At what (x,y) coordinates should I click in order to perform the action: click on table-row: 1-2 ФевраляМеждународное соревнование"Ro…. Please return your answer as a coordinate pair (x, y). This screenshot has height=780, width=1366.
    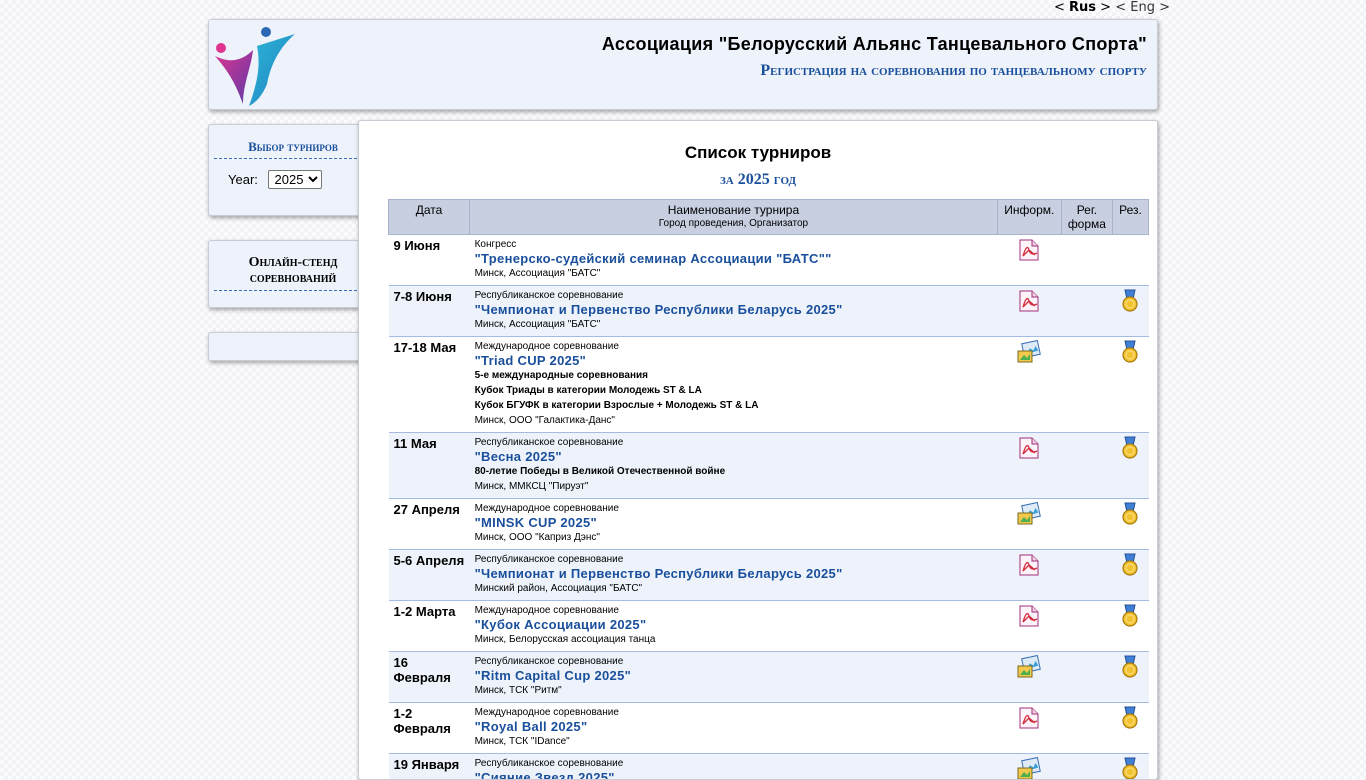
    Looking at the image, I should click on (769, 728).